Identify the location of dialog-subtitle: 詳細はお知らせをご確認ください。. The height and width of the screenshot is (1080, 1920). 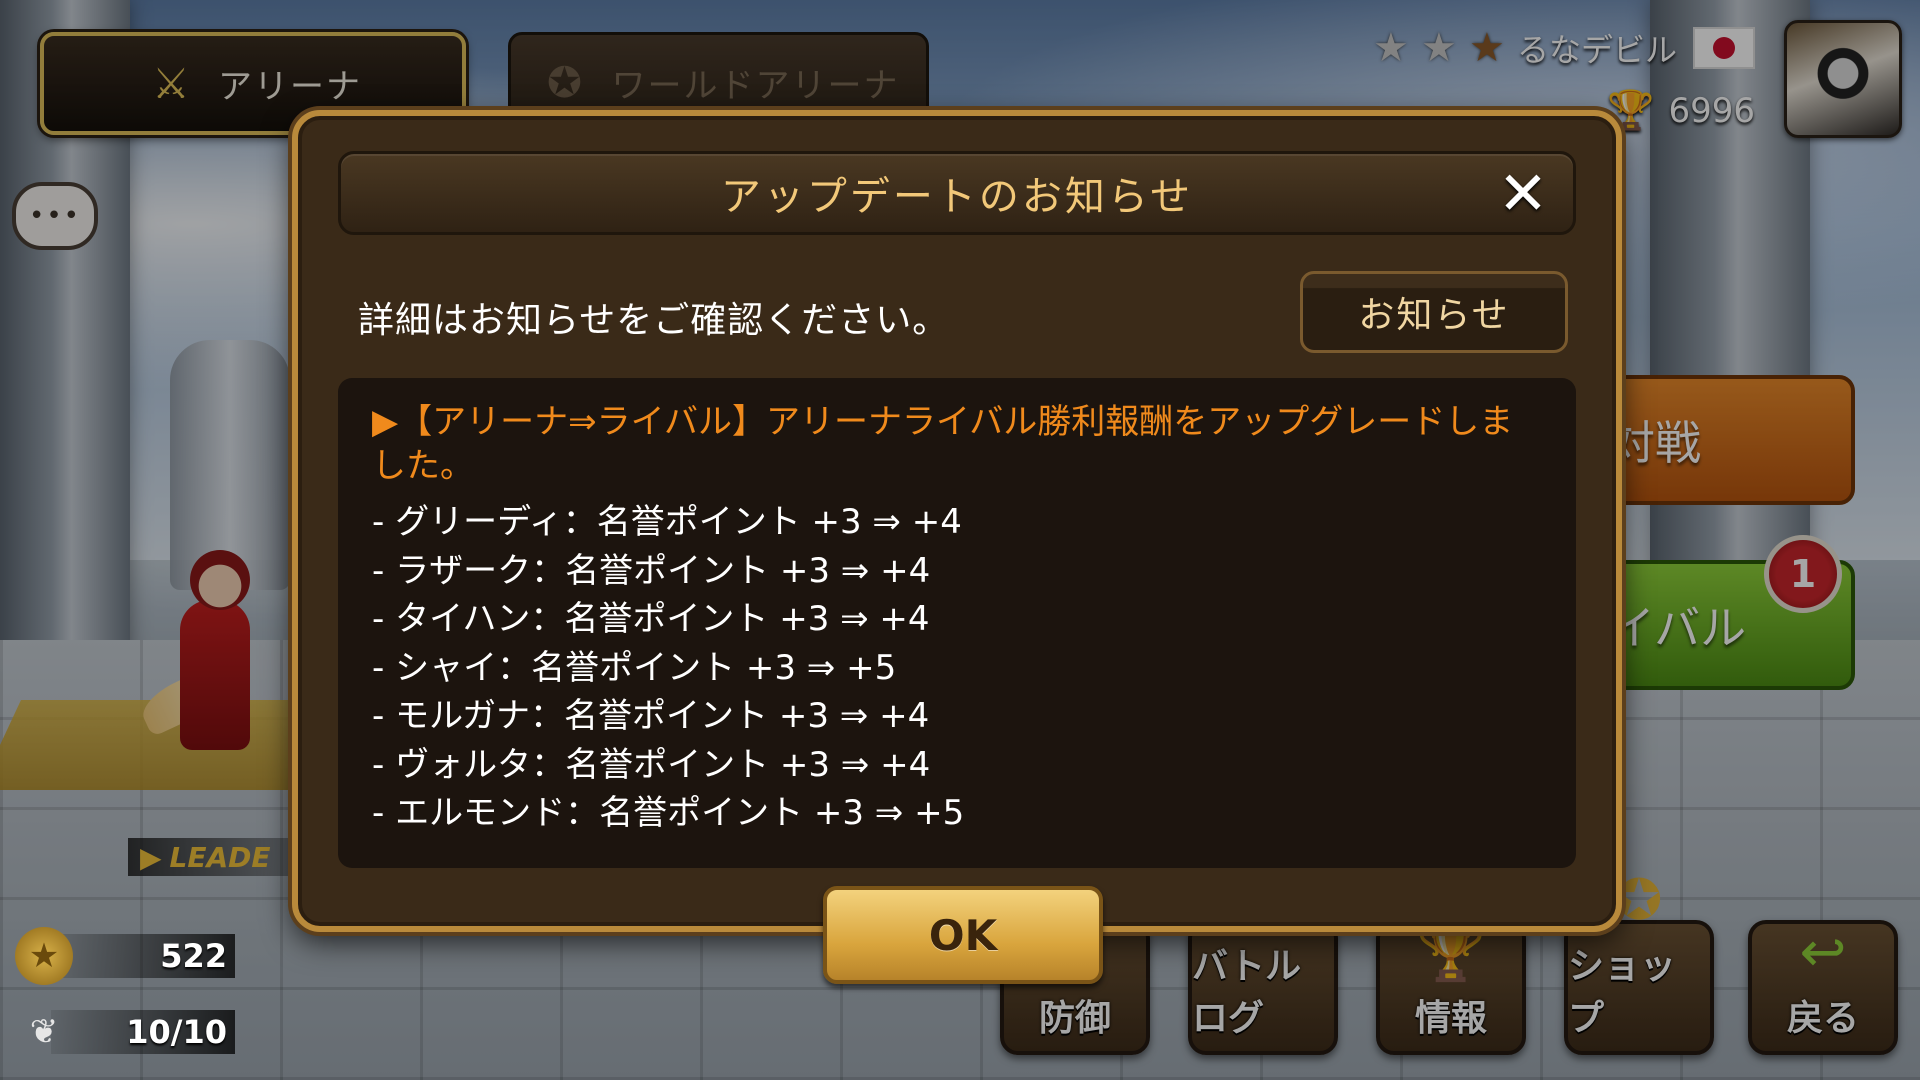
(654, 320).